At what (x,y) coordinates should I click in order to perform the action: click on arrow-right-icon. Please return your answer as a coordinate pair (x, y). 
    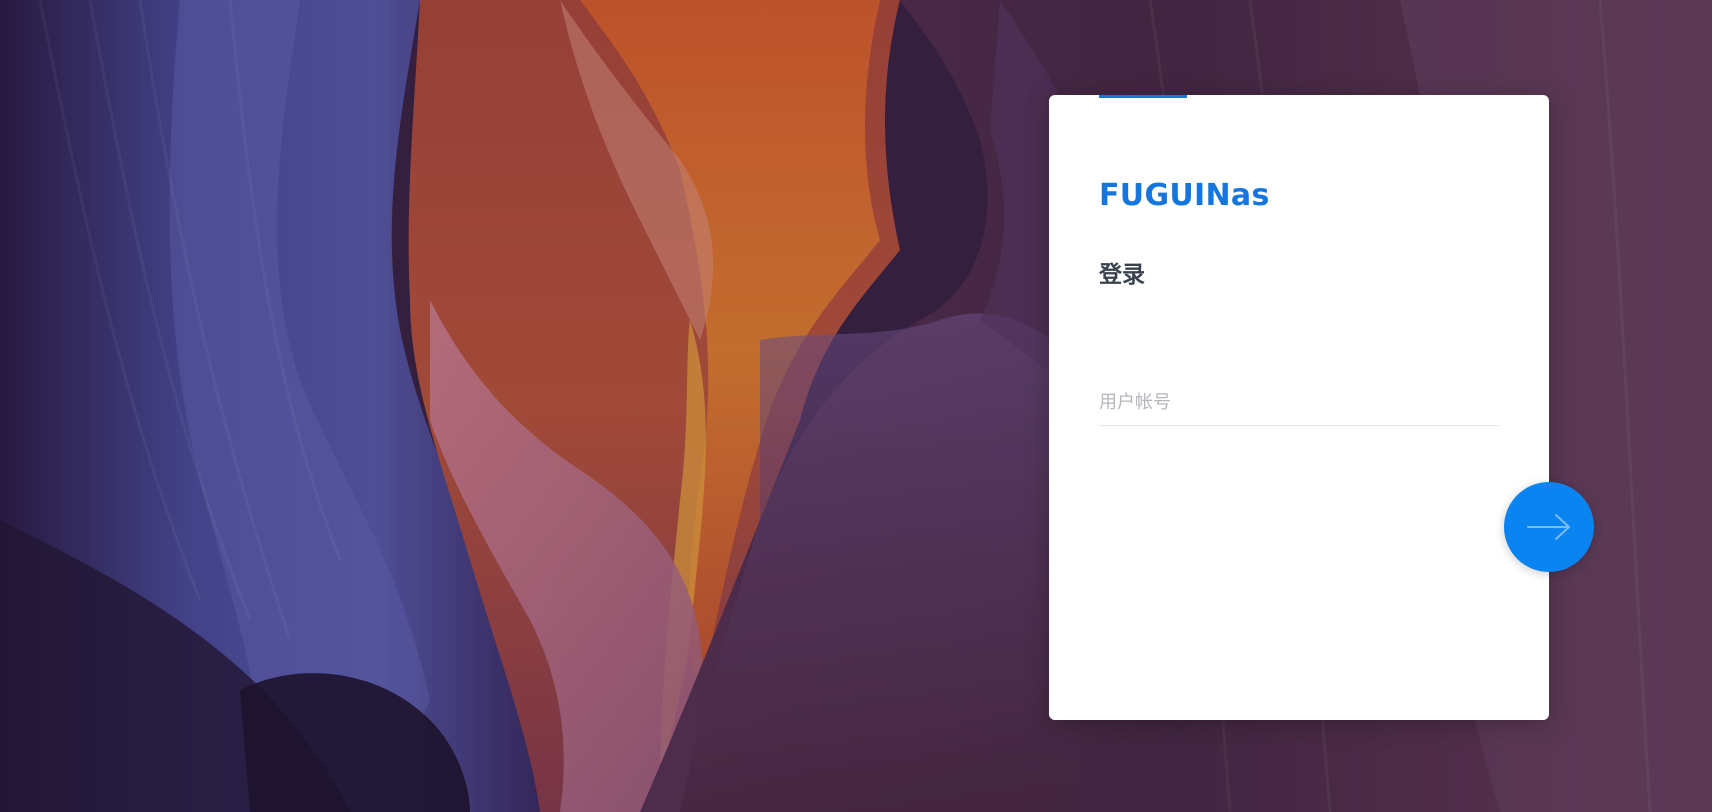
    Looking at the image, I should click on (1548, 527).